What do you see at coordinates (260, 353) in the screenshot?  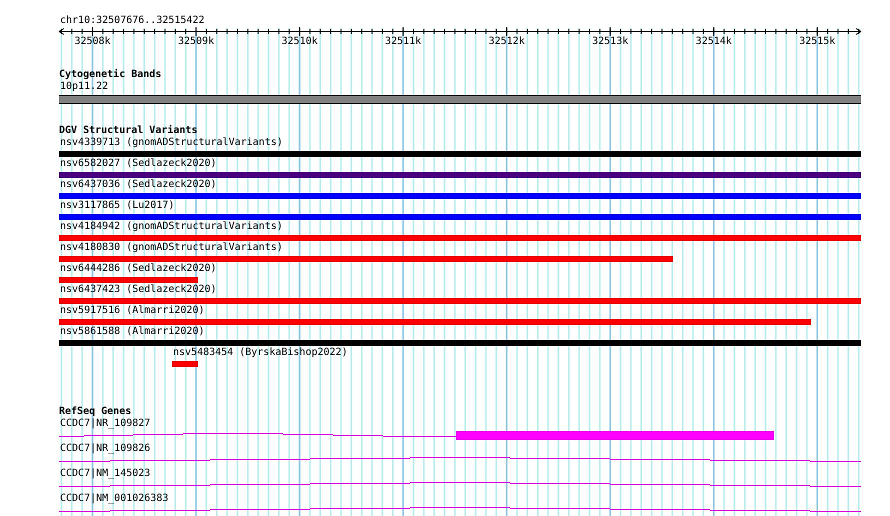 I see `variant-label: nsv5483454 (ByrskaBishop2022)` at bounding box center [260, 353].